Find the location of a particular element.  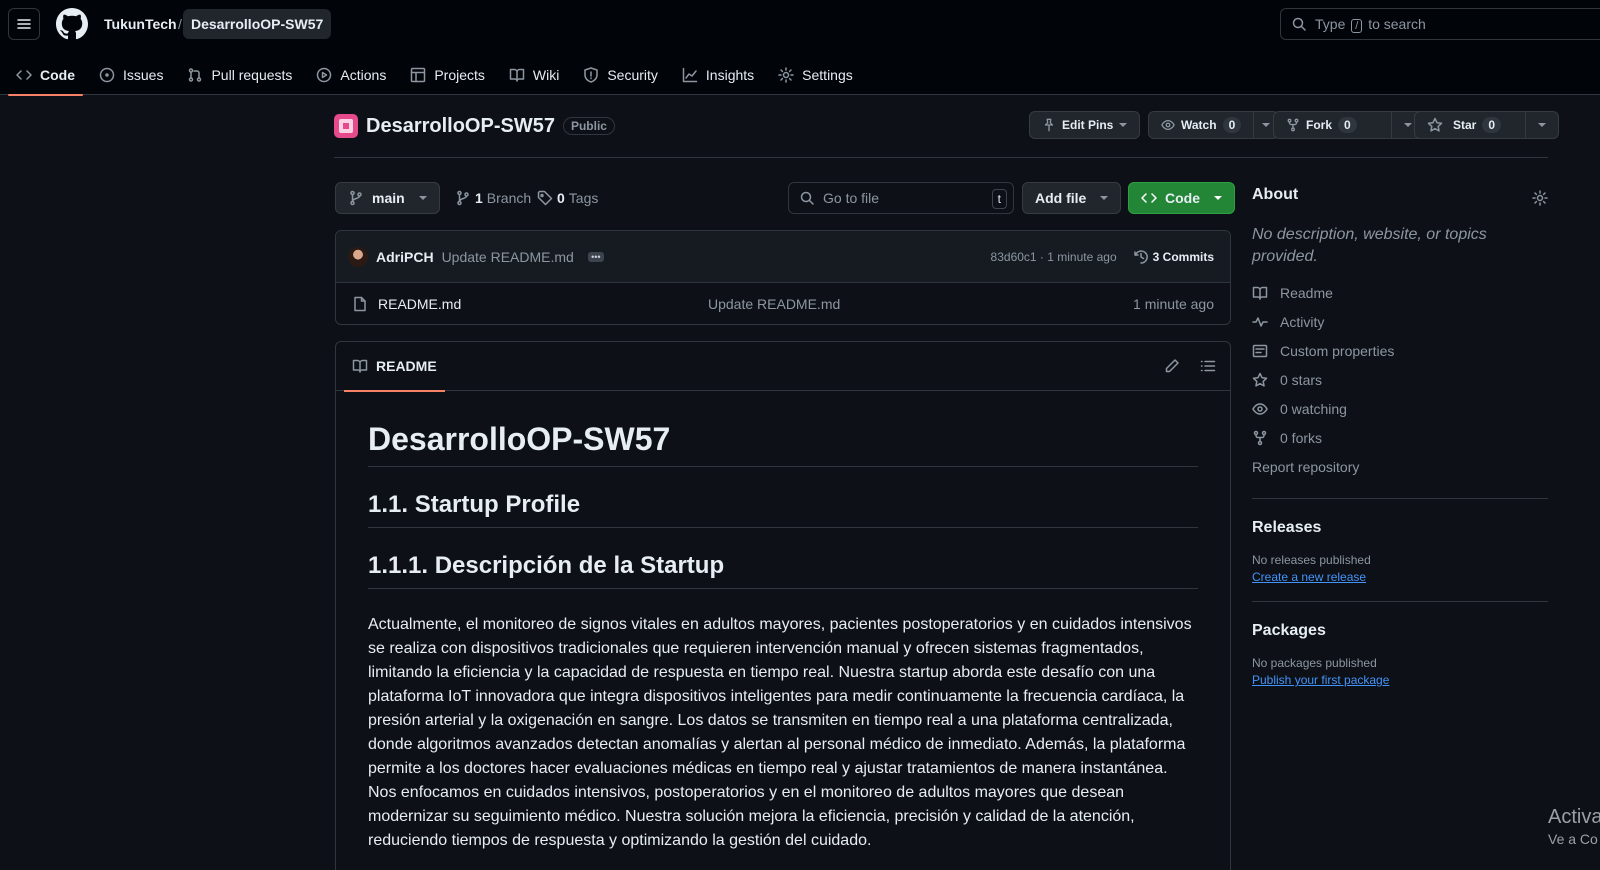

play-icon is located at coordinates (324, 75).